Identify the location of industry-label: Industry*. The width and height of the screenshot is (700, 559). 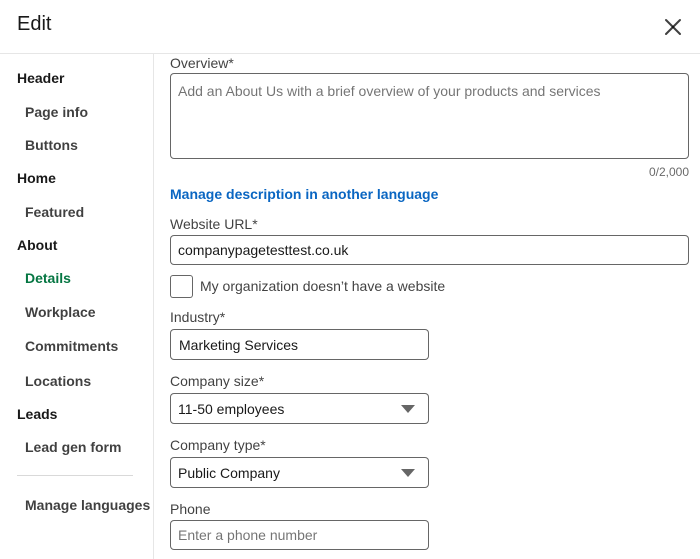
(198, 317).